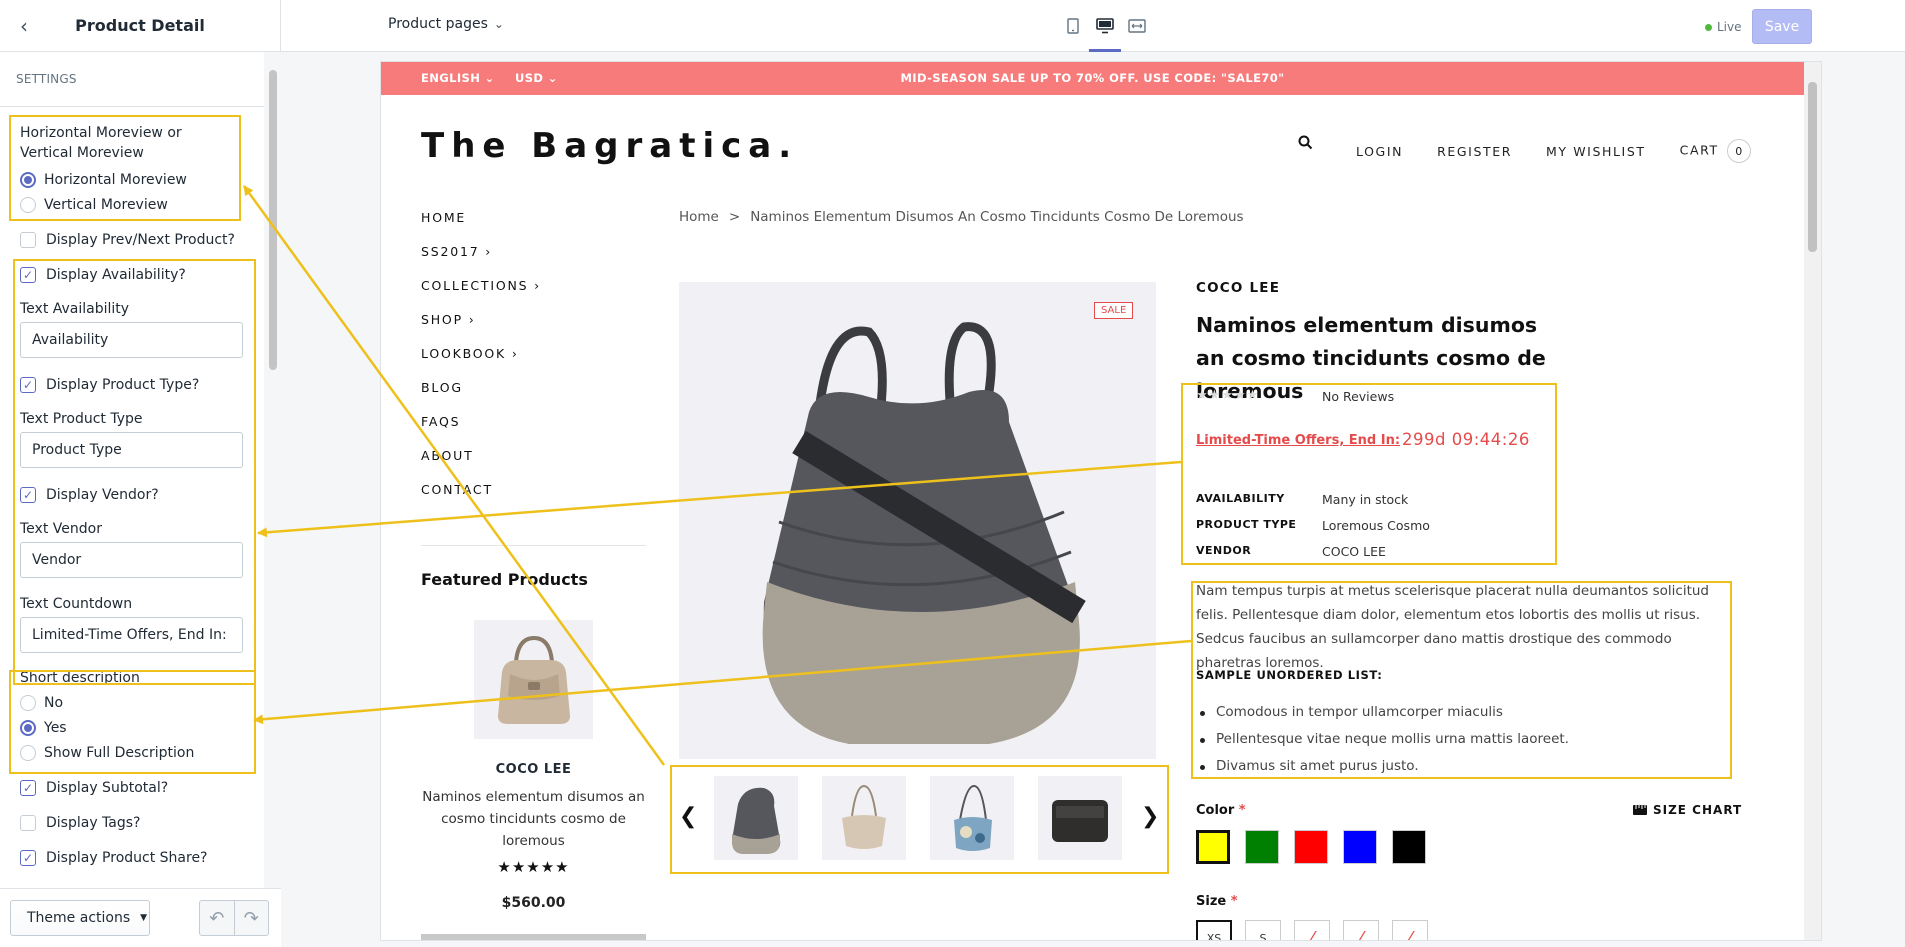  I want to click on preview-scrollbar, so click(1812, 501).